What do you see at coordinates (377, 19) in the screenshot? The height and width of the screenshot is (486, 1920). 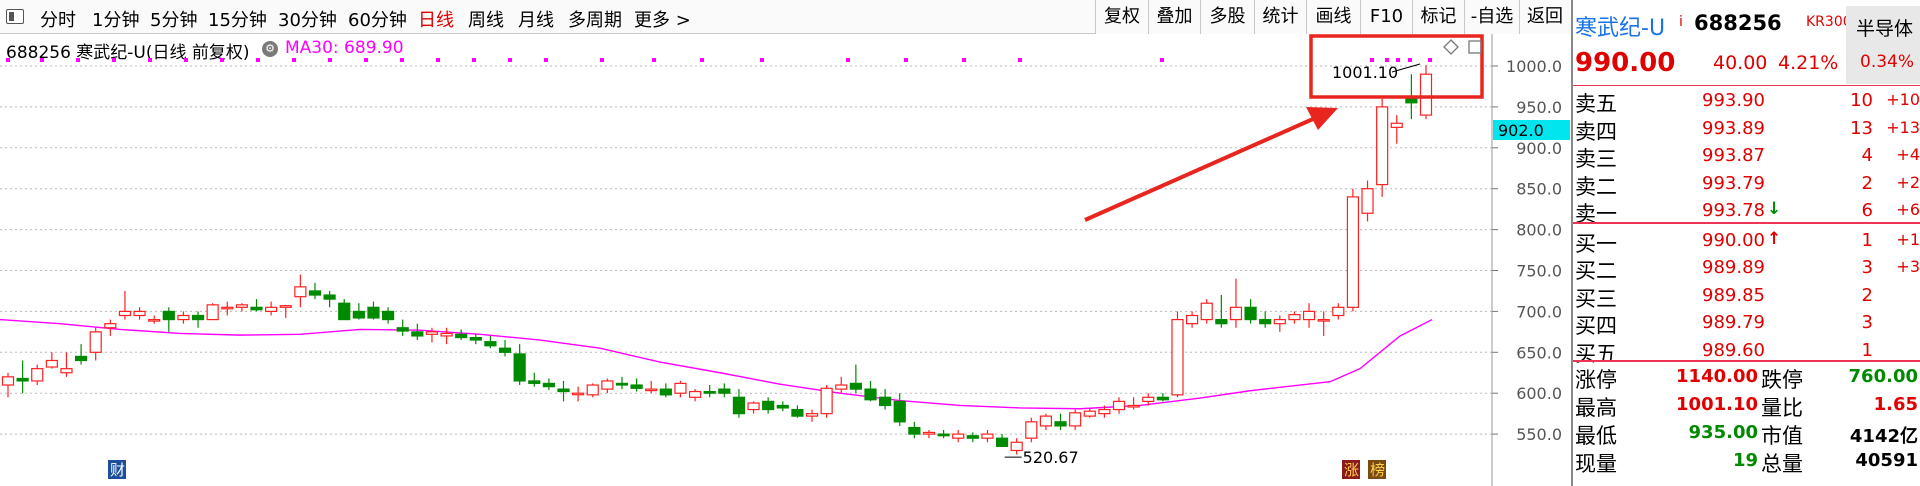 I see `period-tab-5: 60分钟` at bounding box center [377, 19].